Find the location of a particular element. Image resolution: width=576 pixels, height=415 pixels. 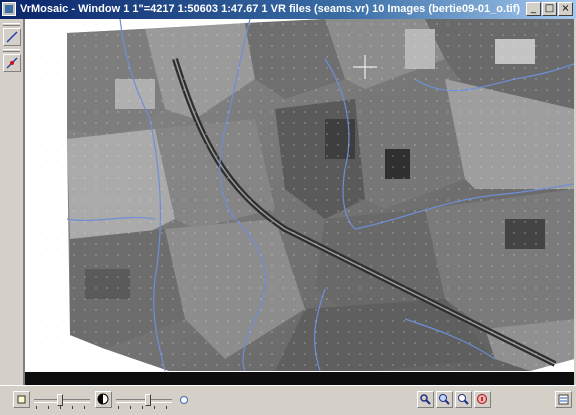

maximize-button: □ is located at coordinates (549, 9).